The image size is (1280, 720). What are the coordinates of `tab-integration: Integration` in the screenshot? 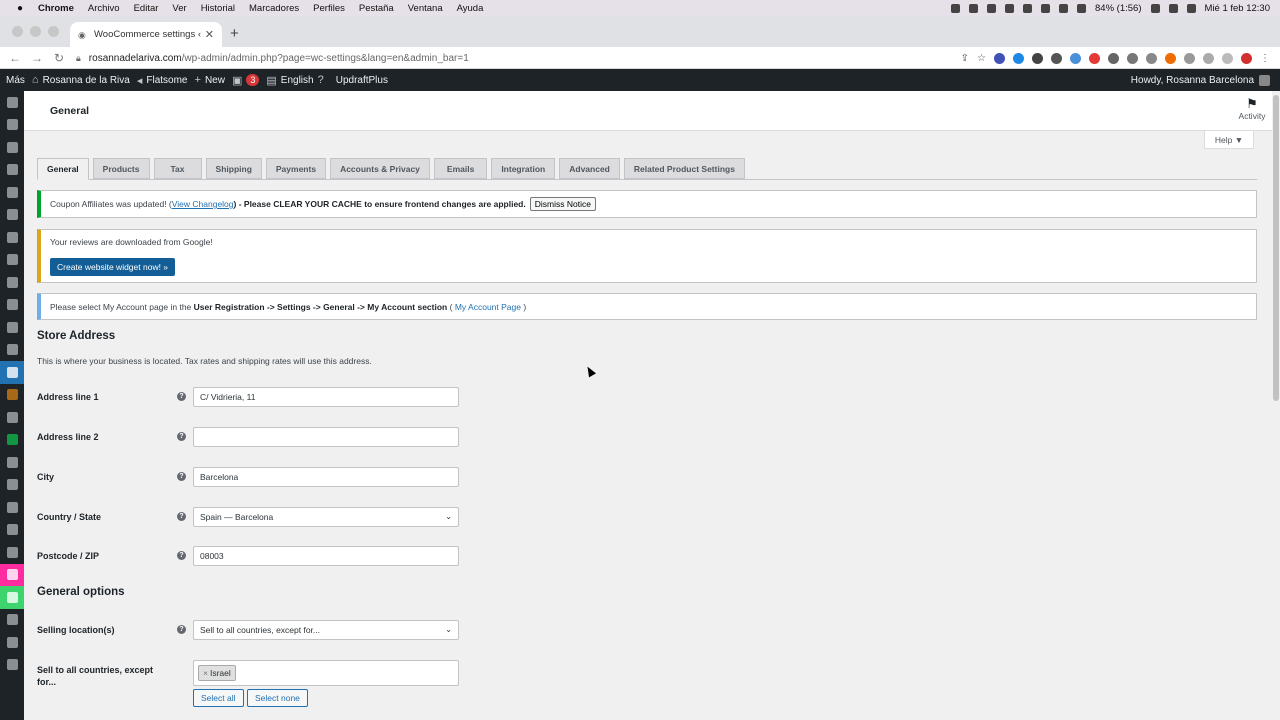 It's located at (523, 168).